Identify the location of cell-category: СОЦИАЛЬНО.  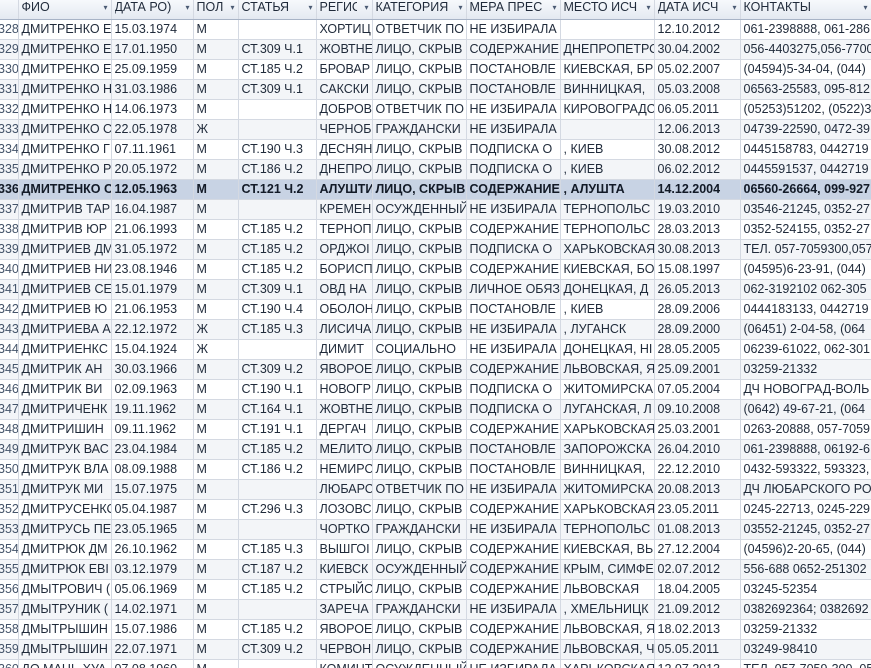
(419, 349).